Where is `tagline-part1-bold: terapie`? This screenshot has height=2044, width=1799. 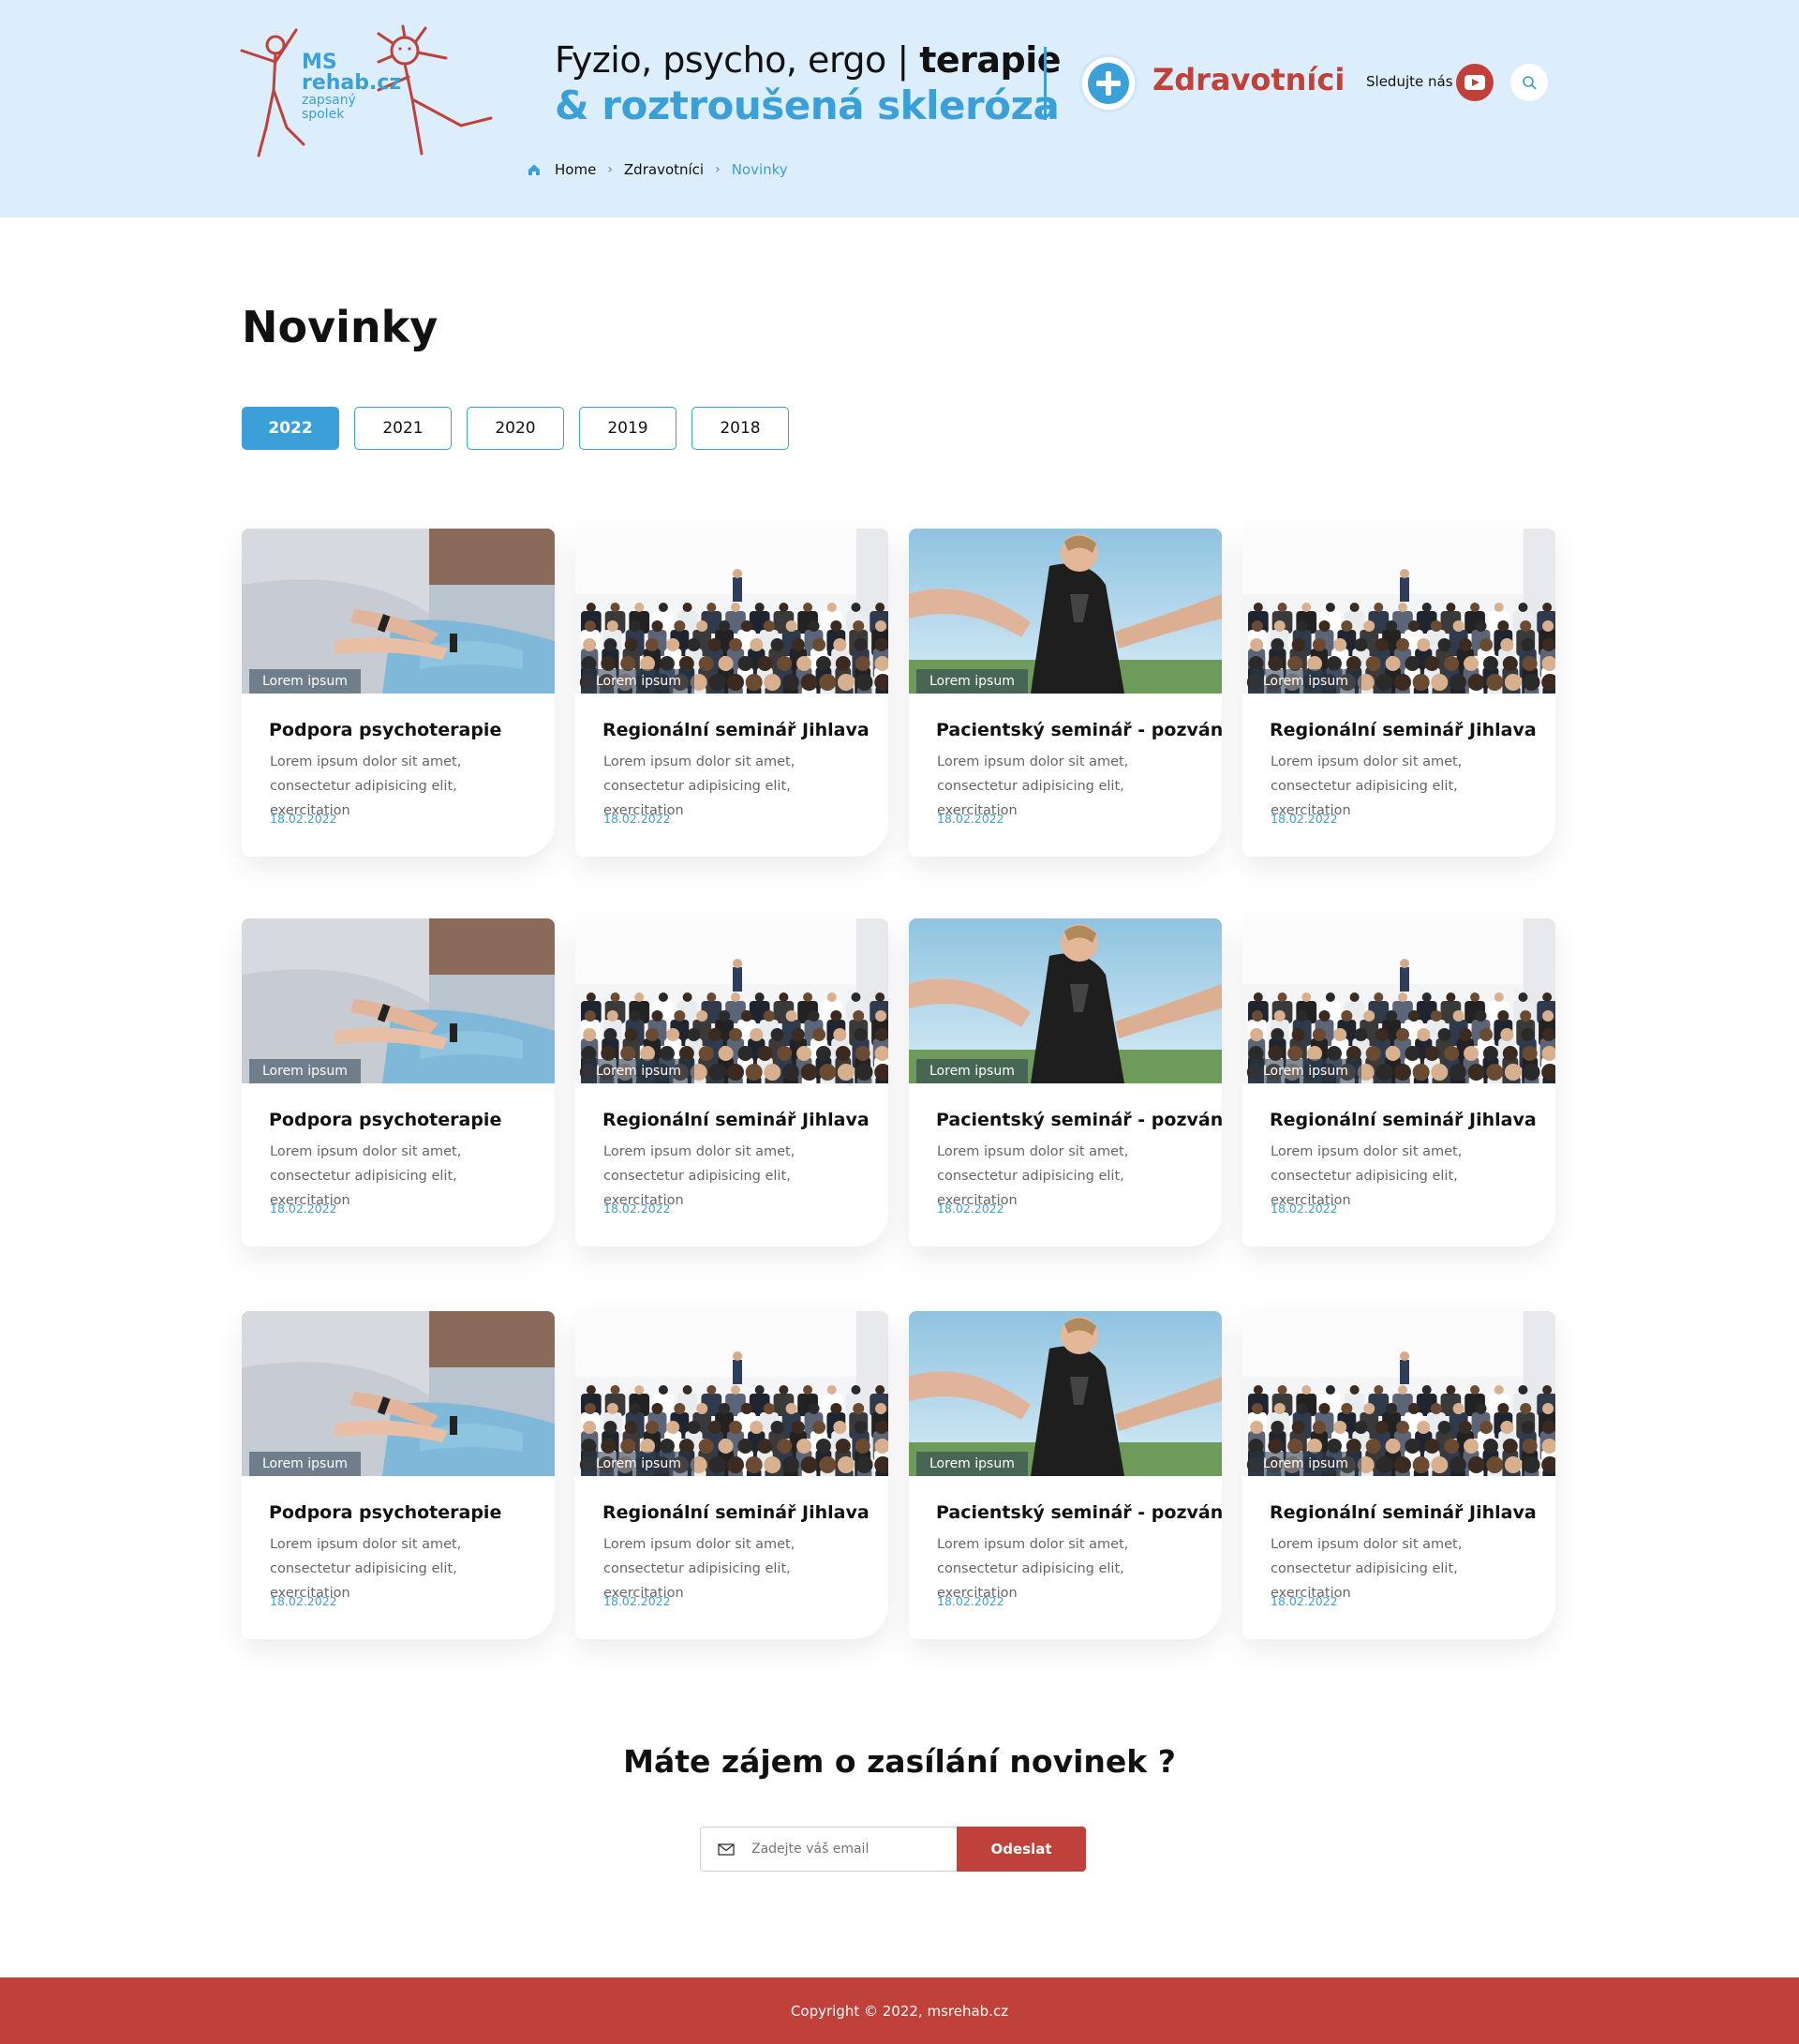 tagline-part1-bold: terapie is located at coordinates (990, 60).